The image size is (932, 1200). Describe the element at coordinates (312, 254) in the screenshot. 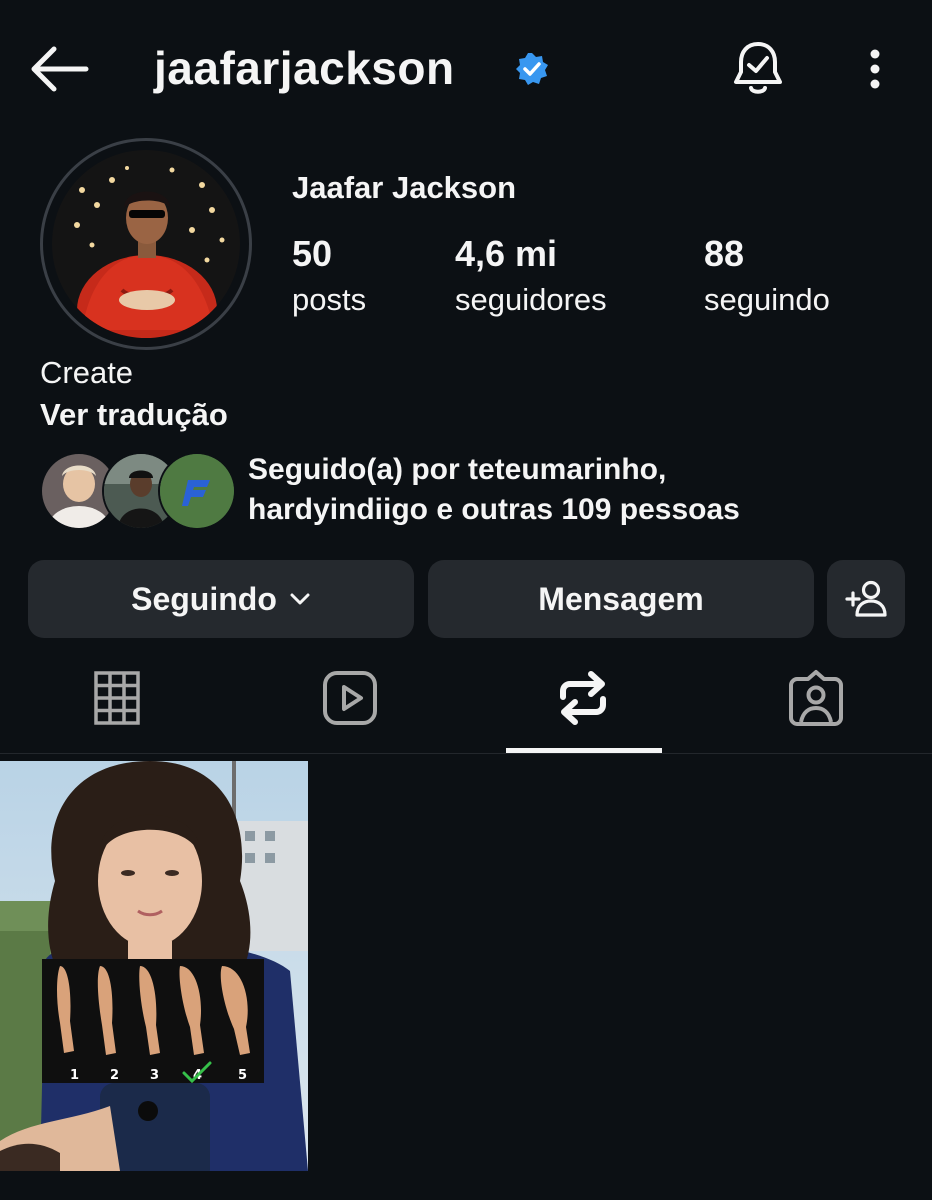

I see `posts-count: 50` at that location.